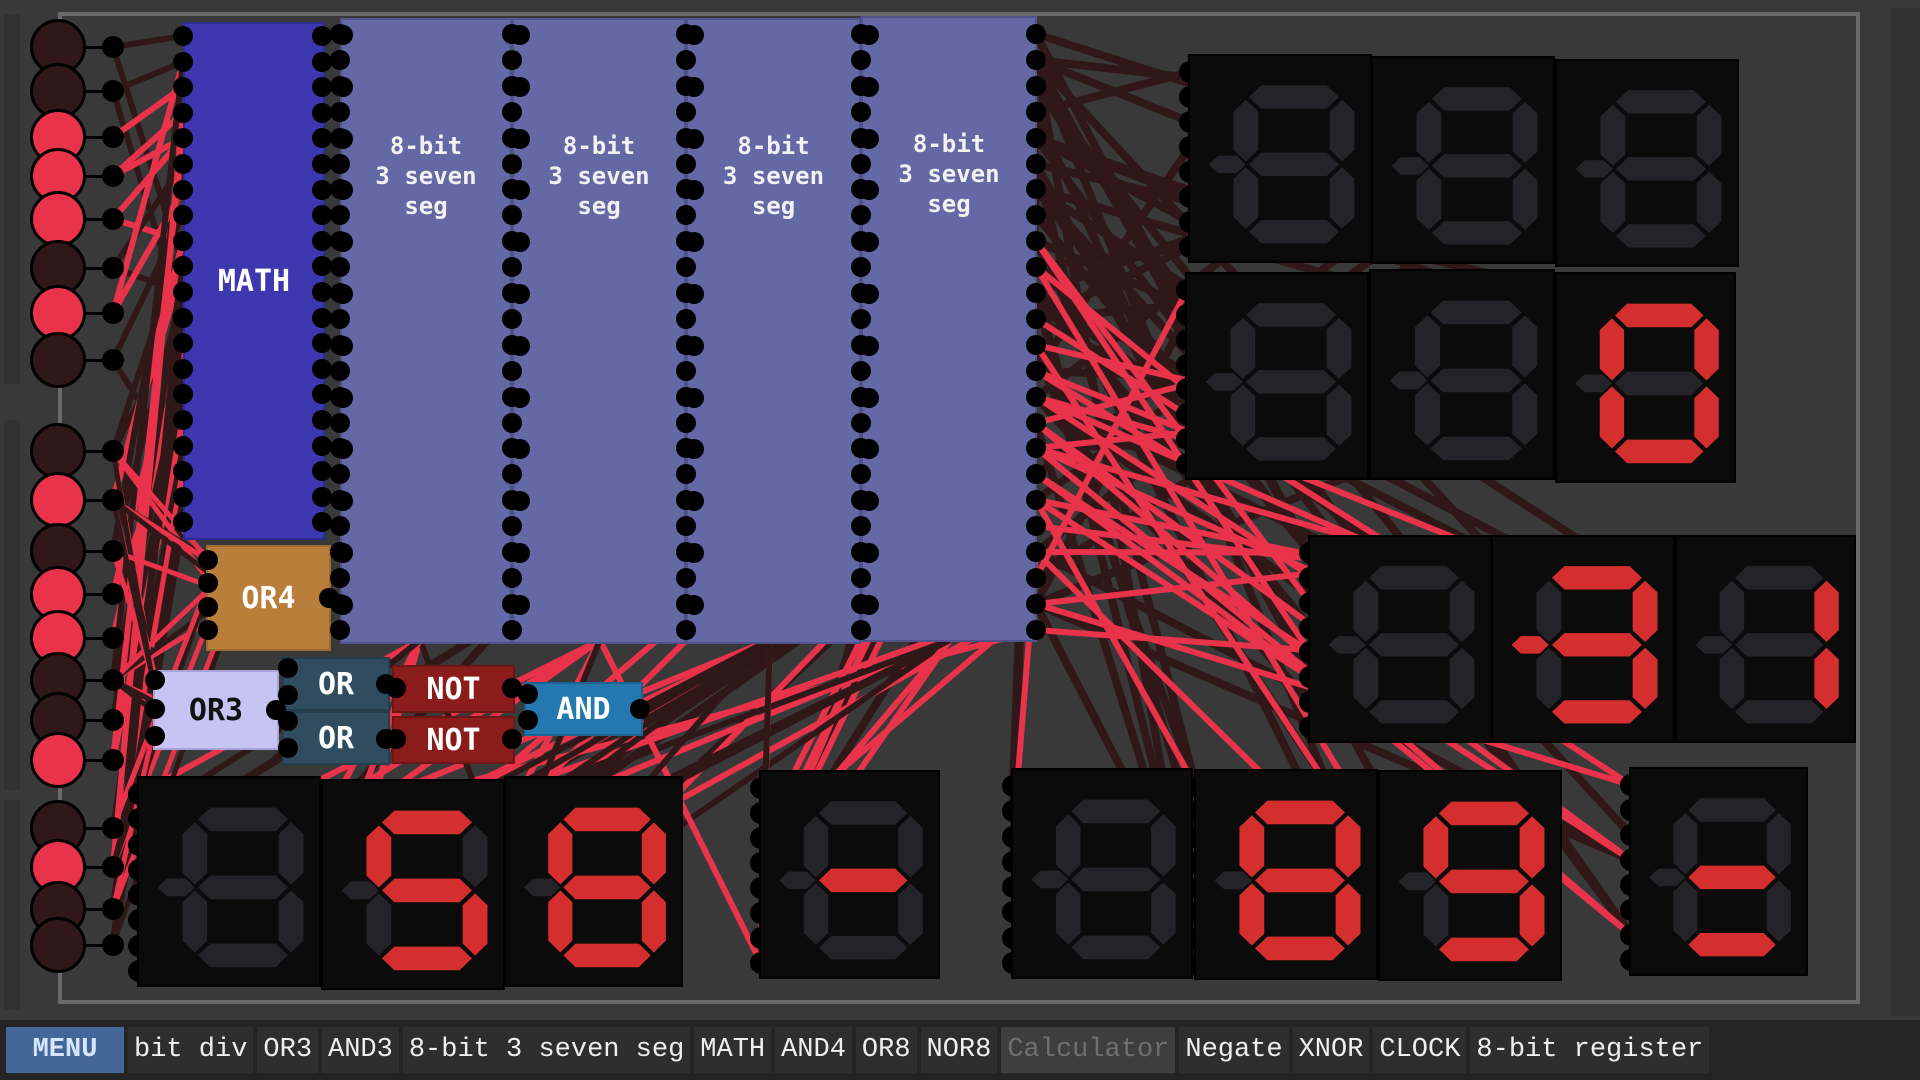 This screenshot has width=1920, height=1080. Describe the element at coordinates (208, 630) in the screenshot. I see `or4-input-pin` at that location.